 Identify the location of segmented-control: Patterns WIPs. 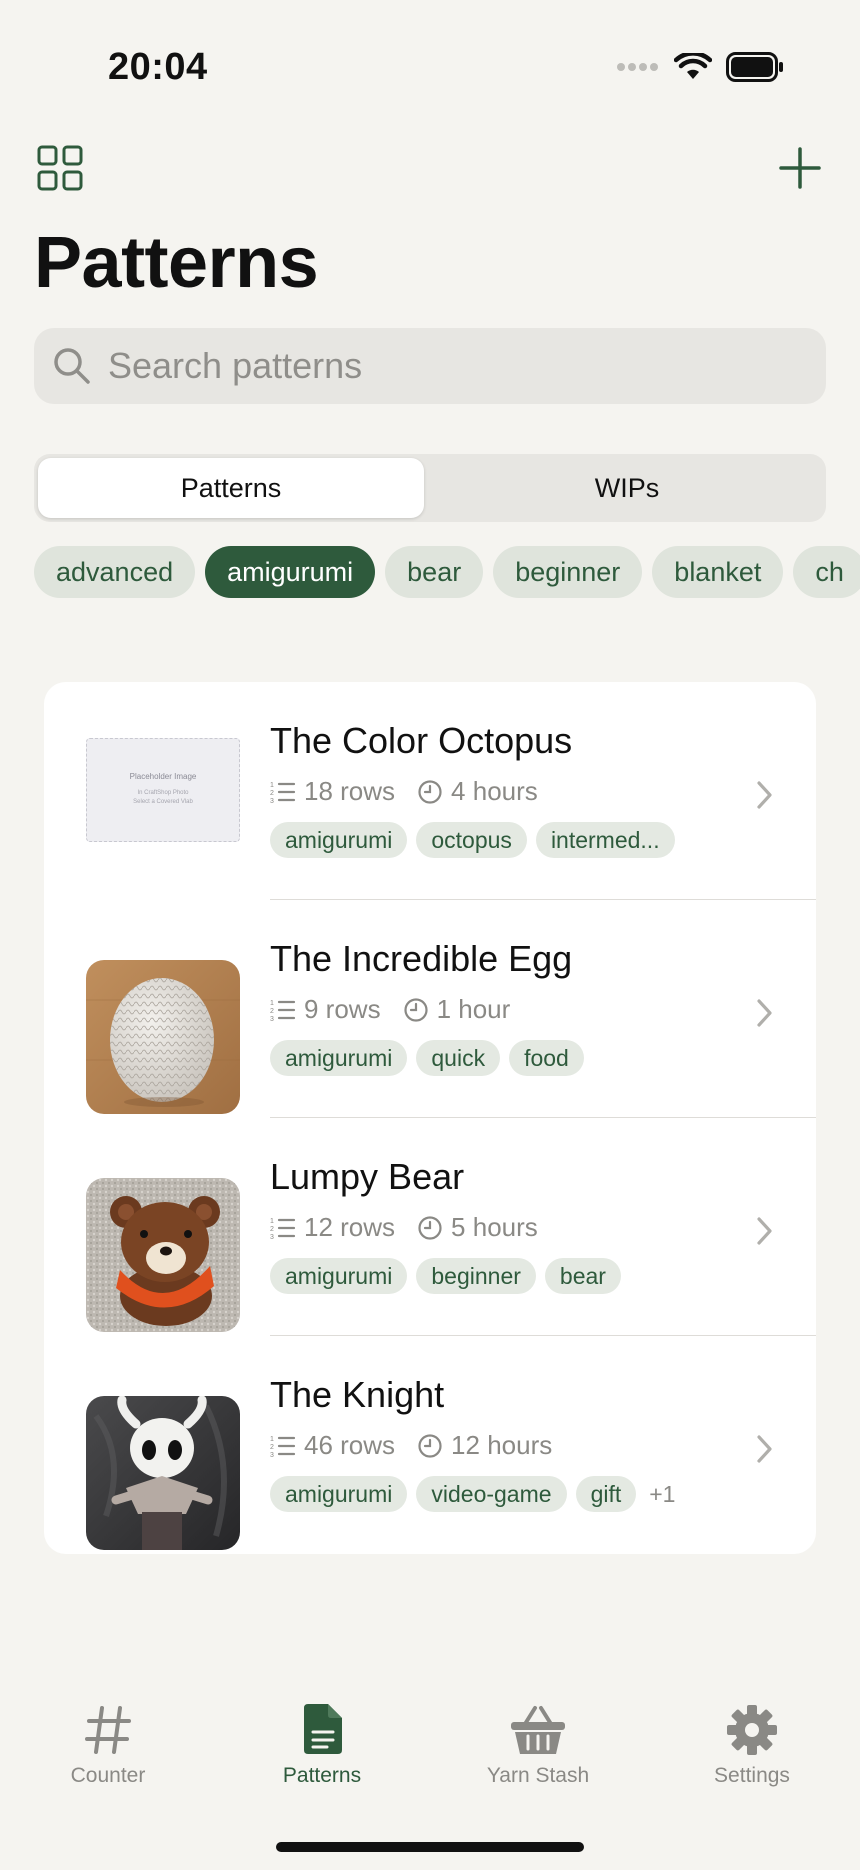
(430, 488).